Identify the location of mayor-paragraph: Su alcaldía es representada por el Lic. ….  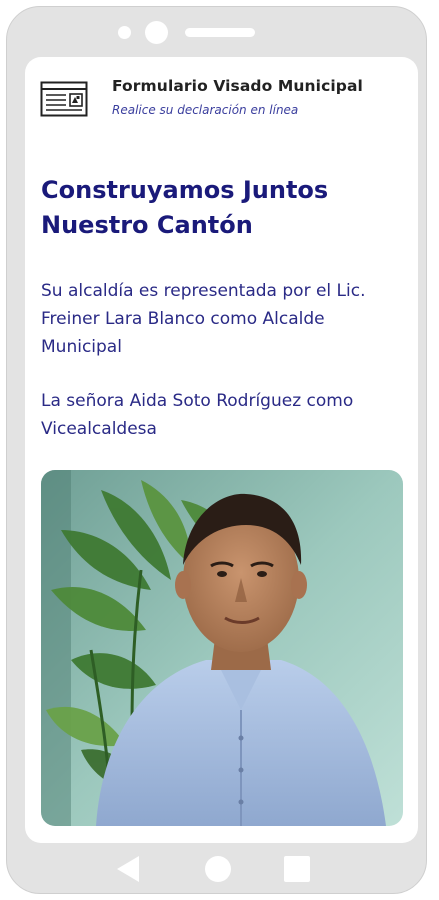
(203, 319).